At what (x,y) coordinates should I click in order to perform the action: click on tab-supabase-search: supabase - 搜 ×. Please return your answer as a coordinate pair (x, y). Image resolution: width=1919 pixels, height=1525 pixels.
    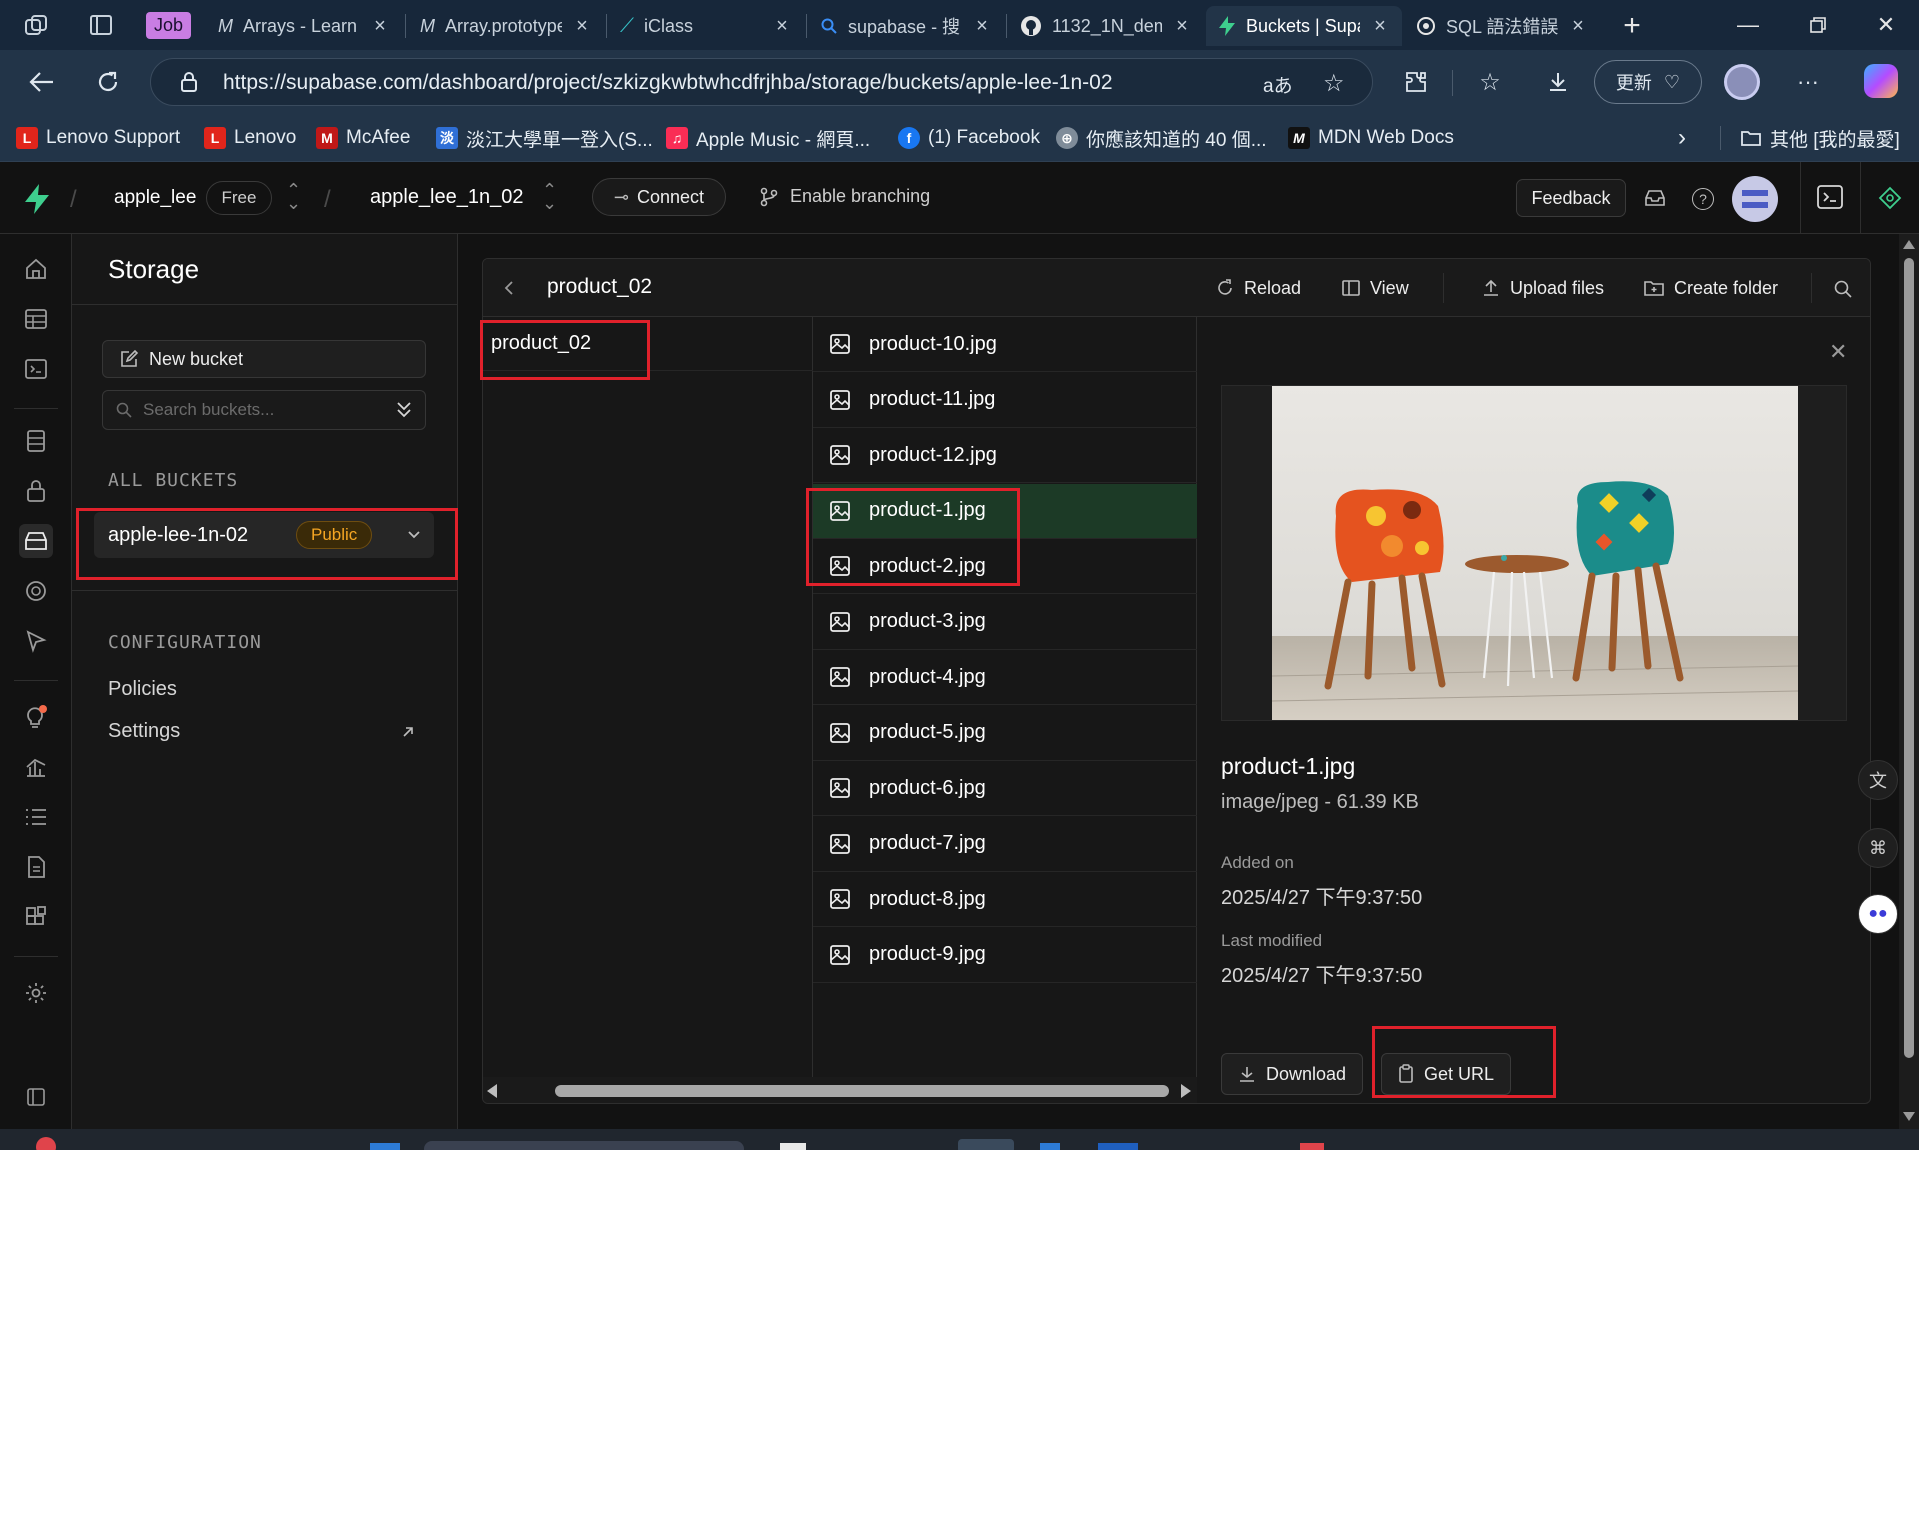
    Looking at the image, I should click on (906, 26).